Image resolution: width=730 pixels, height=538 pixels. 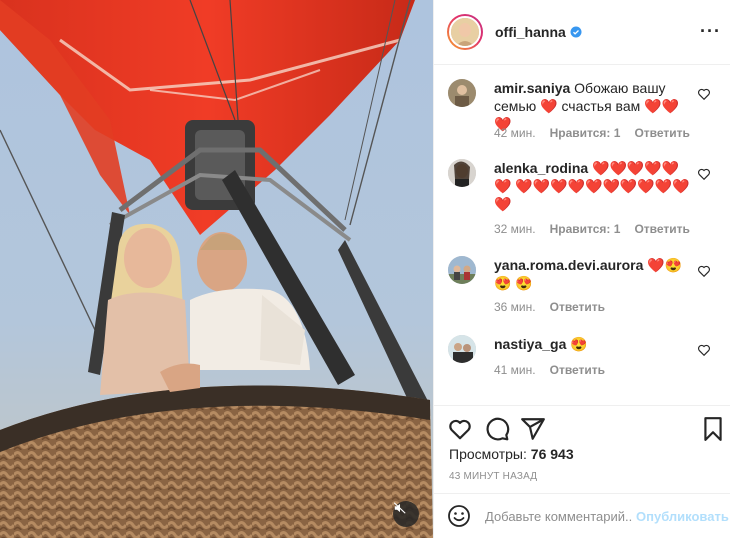 What do you see at coordinates (515, 229) in the screenshot?
I see `comment-time: 32 мин.` at bounding box center [515, 229].